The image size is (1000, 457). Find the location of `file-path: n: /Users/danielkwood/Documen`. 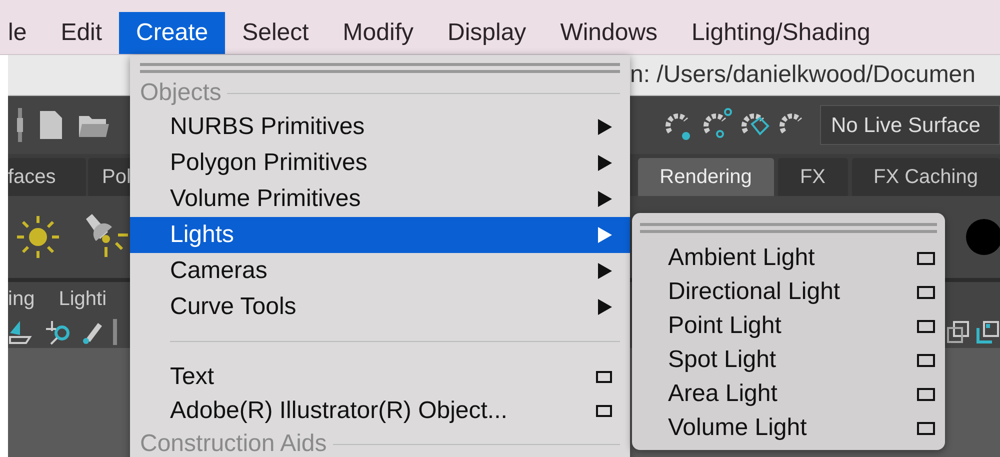

file-path: n: /Users/danielkwood/Documen is located at coordinates (803, 75).